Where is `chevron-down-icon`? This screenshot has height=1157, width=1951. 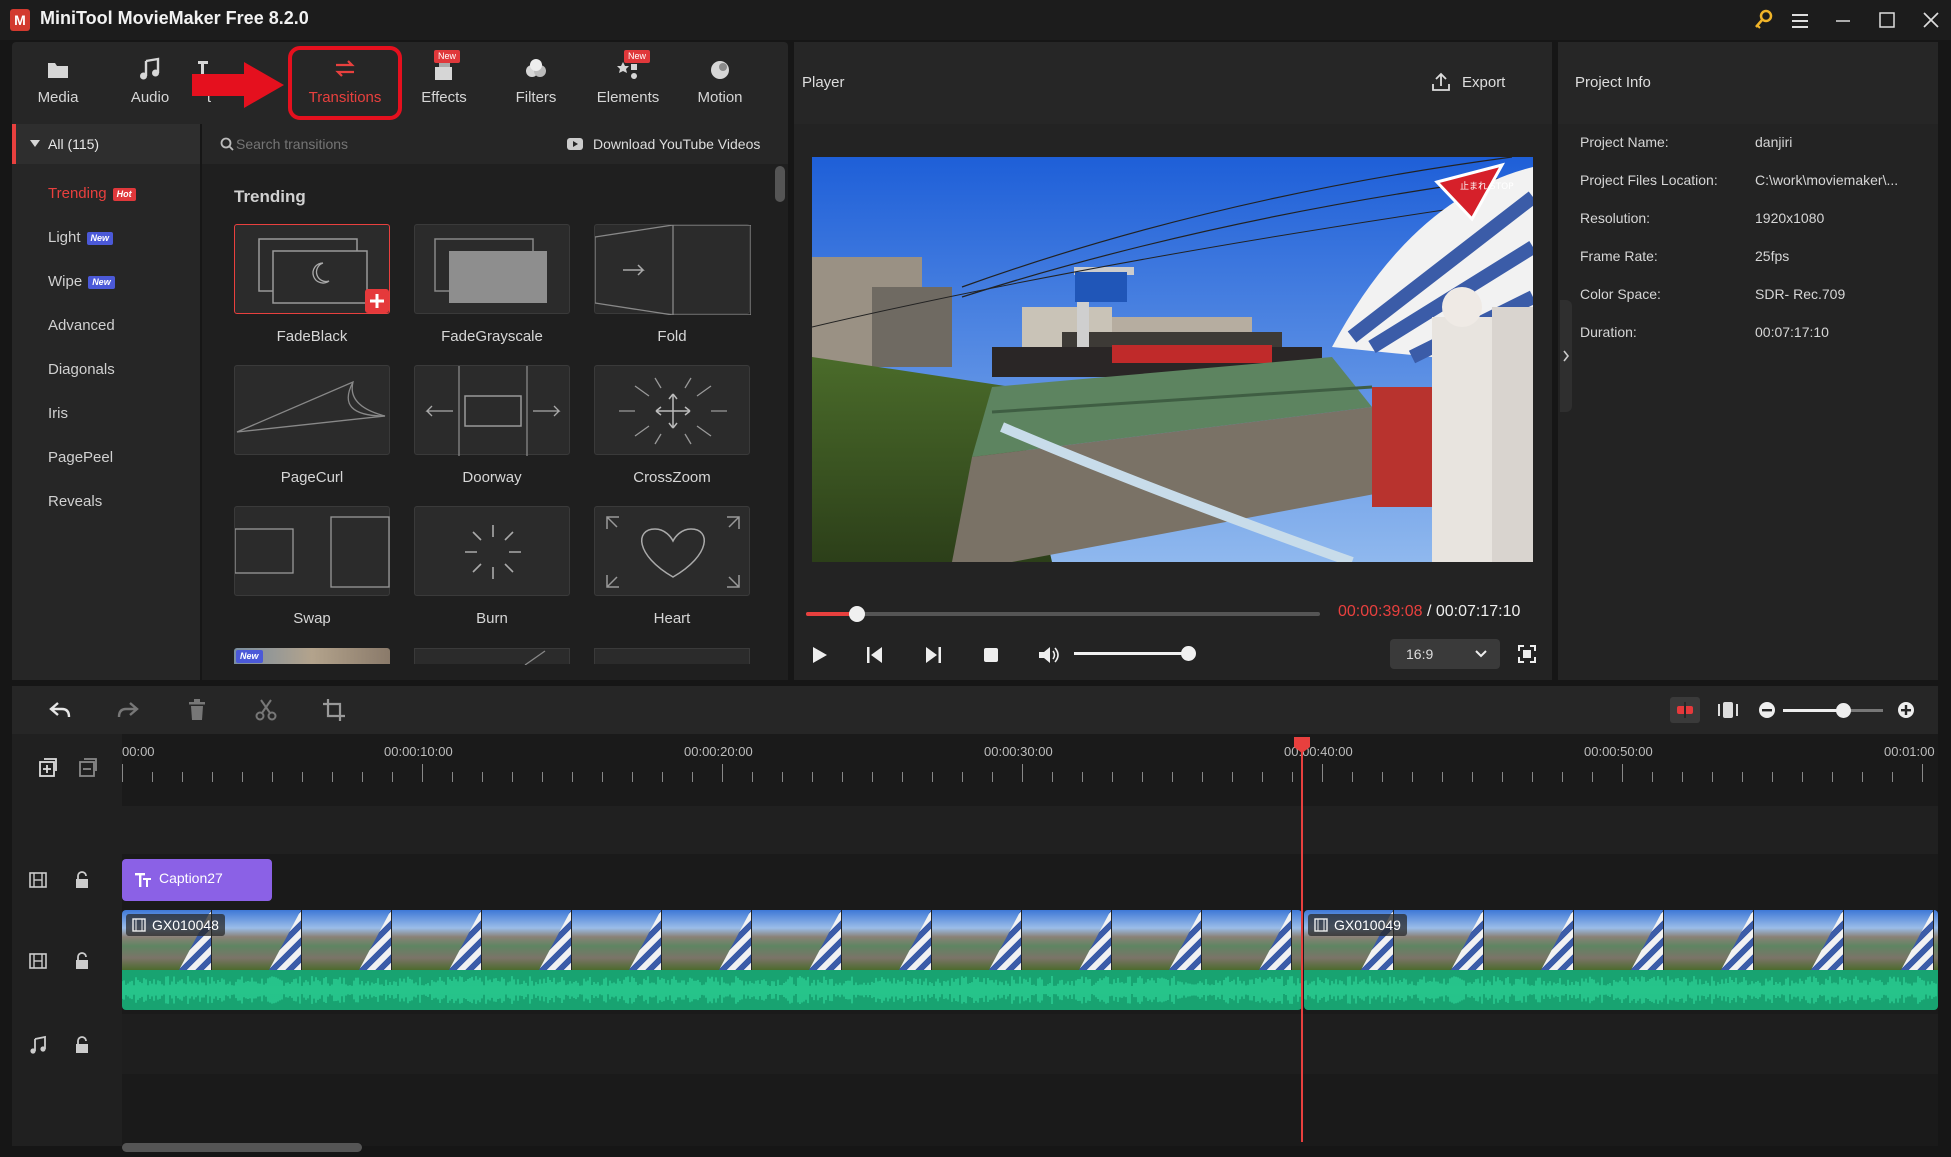 chevron-down-icon is located at coordinates (1481, 654).